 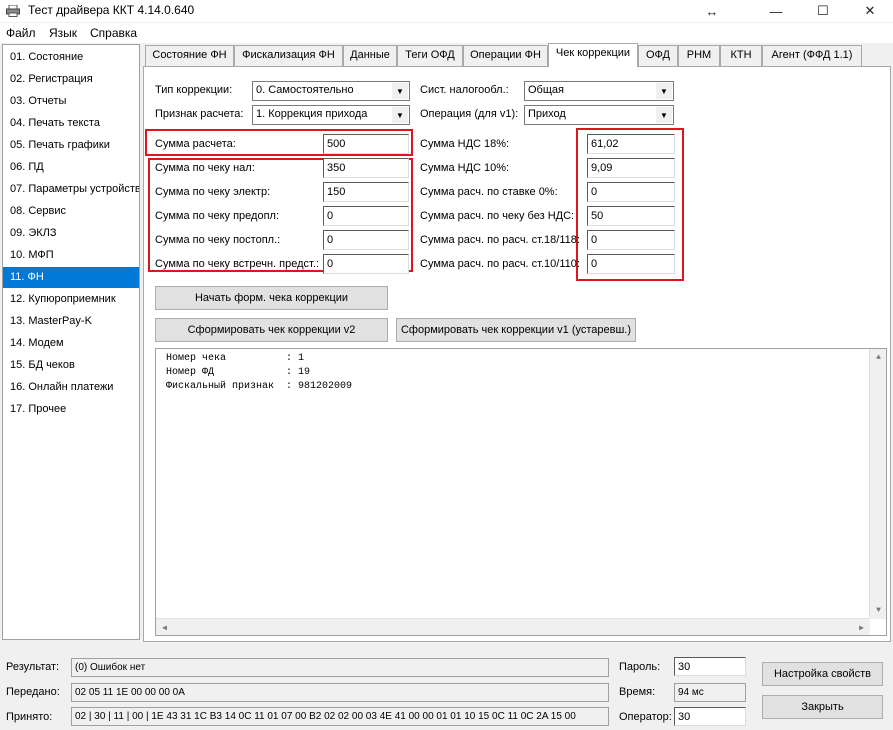 What do you see at coordinates (877, 484) in the screenshot?
I see `vertical-scrollbar: ▲ ▼` at bounding box center [877, 484].